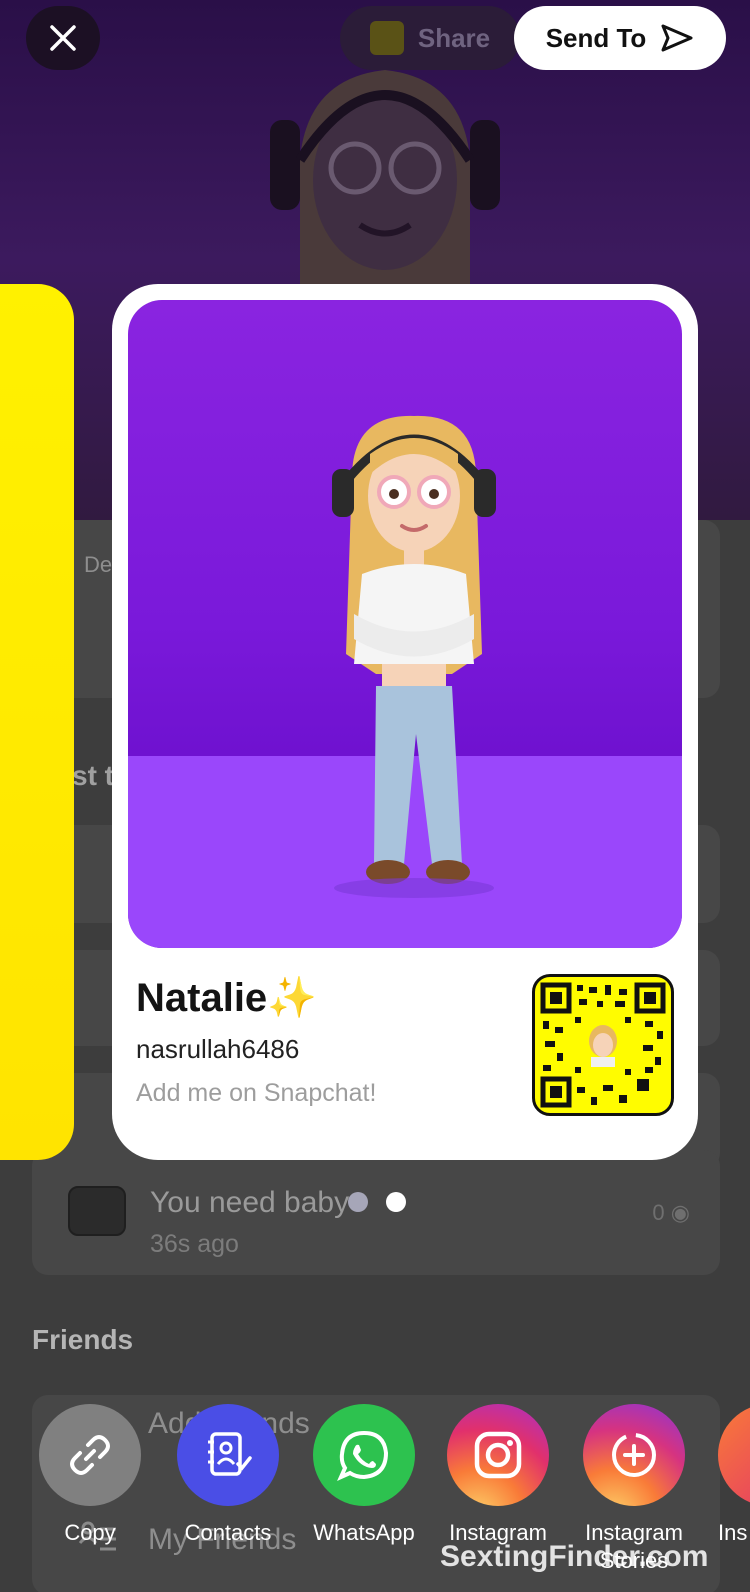 The width and height of the screenshot is (750, 1592). Describe the element at coordinates (364, 1532) in the screenshot. I see `share-option-label: WhatsApp` at that location.